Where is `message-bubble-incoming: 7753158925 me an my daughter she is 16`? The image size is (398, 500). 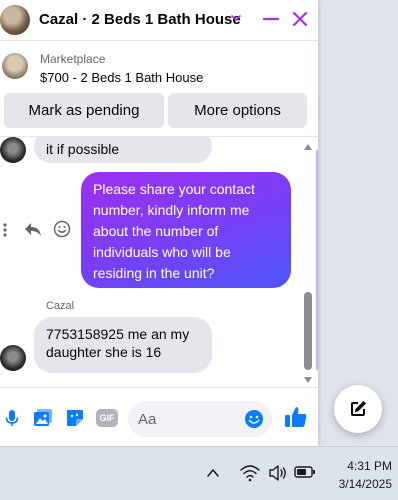 message-bubble-incoming: 7753158925 me an my daughter she is 16 is located at coordinates (123, 345).